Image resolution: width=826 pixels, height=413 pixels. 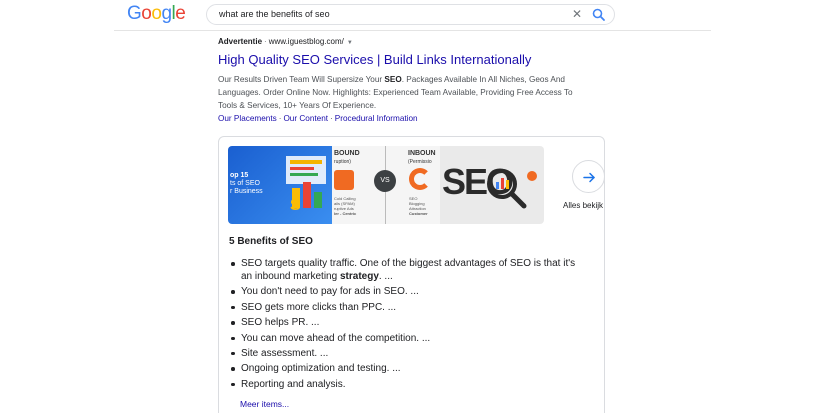 I want to click on megaphone-icon, so click(x=344, y=180).